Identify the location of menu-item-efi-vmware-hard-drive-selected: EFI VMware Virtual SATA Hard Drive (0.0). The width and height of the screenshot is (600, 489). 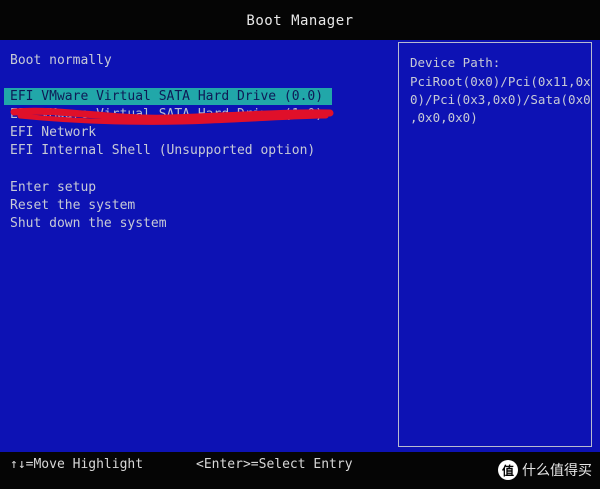
(168, 96).